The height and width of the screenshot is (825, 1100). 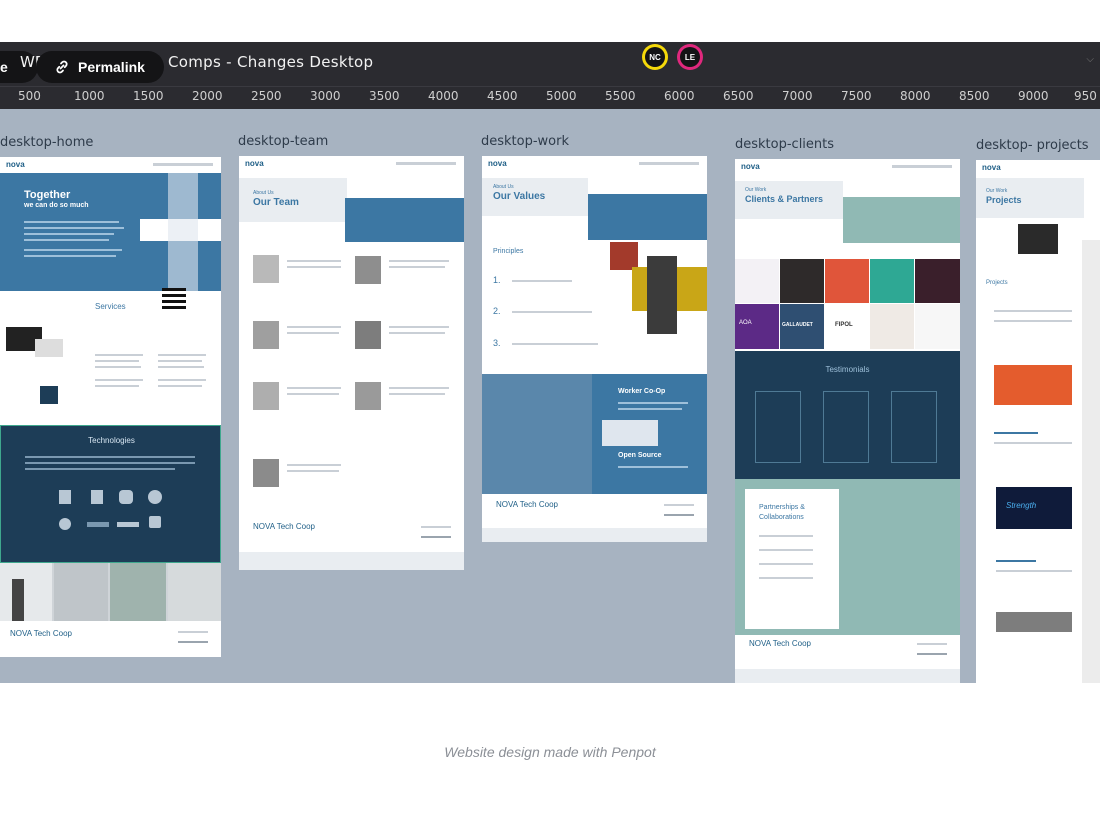 What do you see at coordinates (1090, 59) in the screenshot?
I see `chevron-down-icon: ⌵` at bounding box center [1090, 59].